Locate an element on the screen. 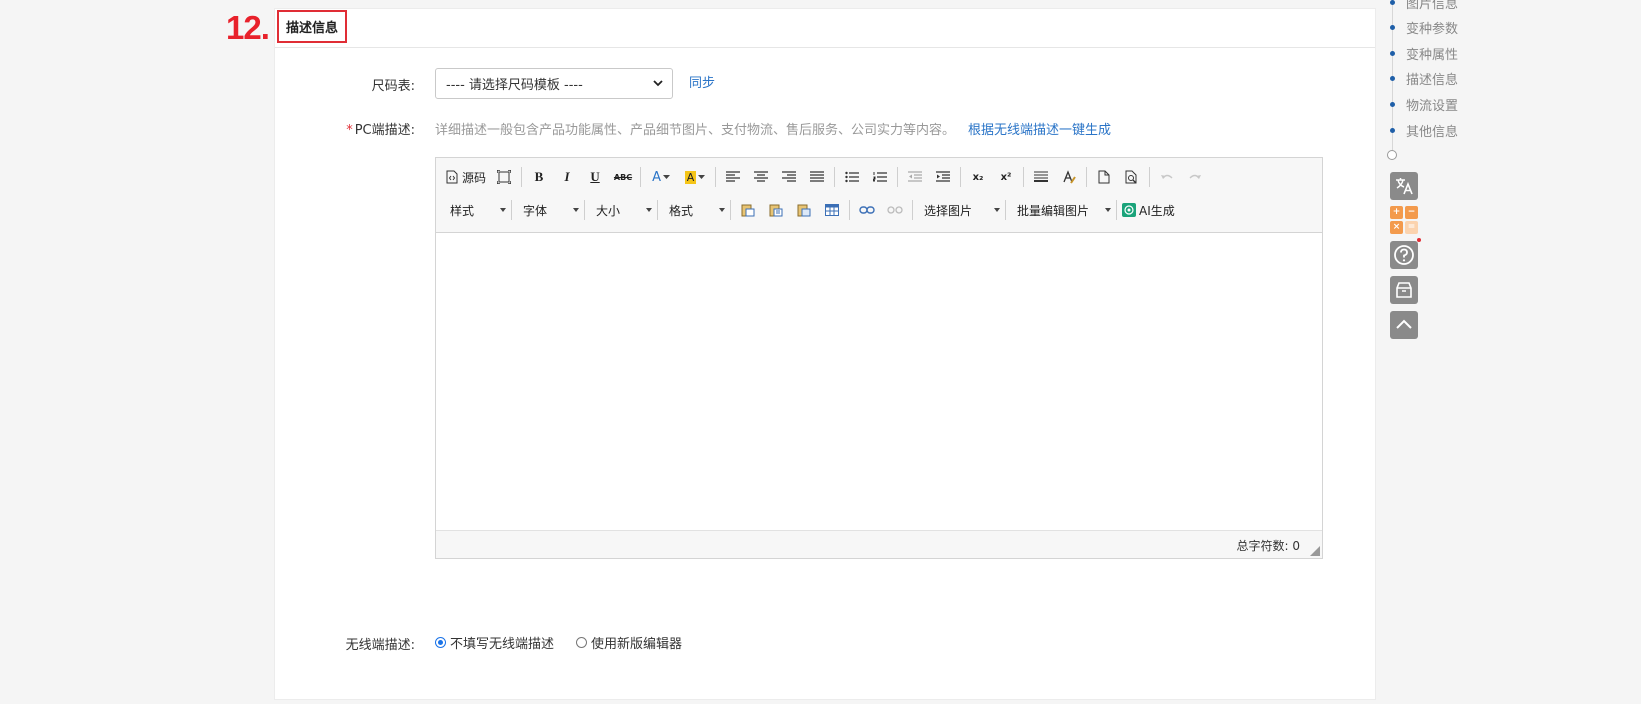 Image resolution: width=1641 pixels, height=704 pixels. nav-item-label: 图片信息 is located at coordinates (1432, 6).